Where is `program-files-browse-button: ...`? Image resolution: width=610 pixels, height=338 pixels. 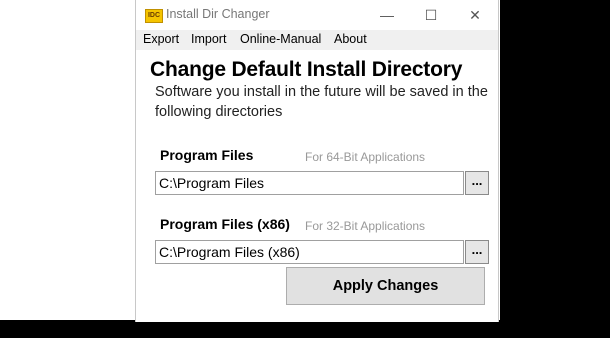
program-files-browse-button: ... is located at coordinates (477, 183).